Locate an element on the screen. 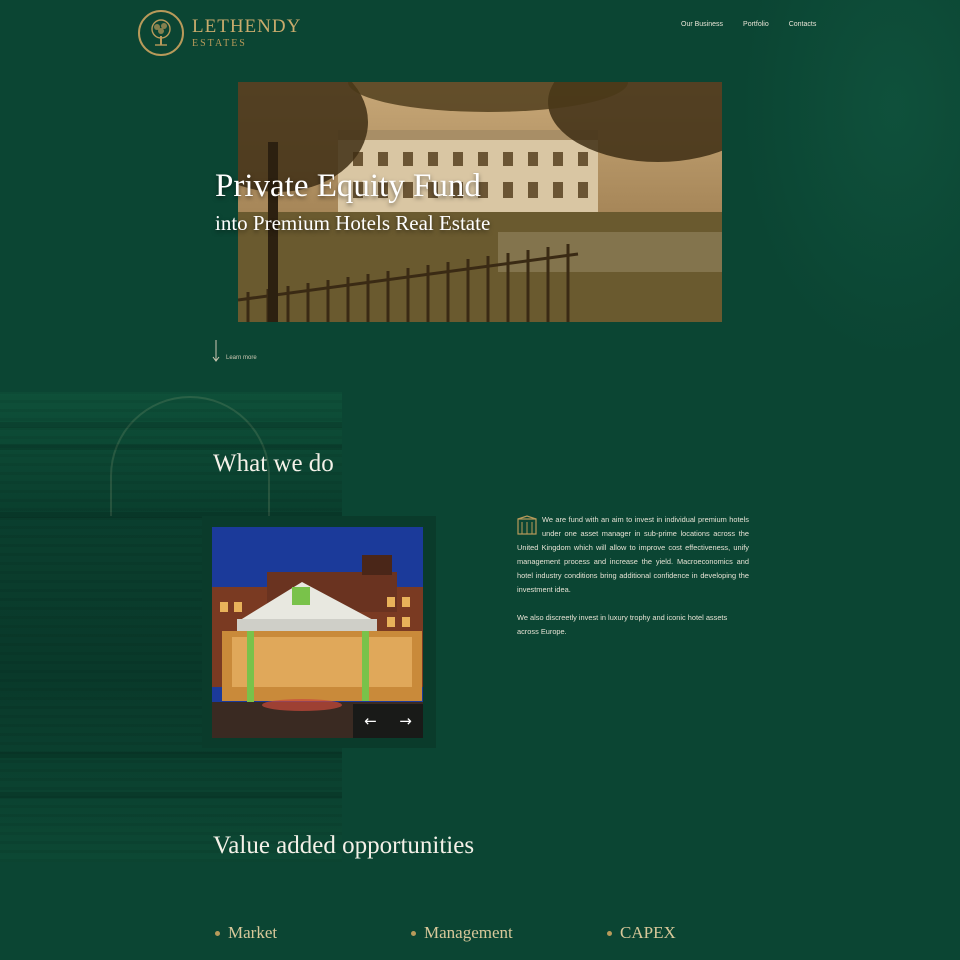 The height and width of the screenshot is (960, 960). slider-controls: ← → is located at coordinates (388, 721).